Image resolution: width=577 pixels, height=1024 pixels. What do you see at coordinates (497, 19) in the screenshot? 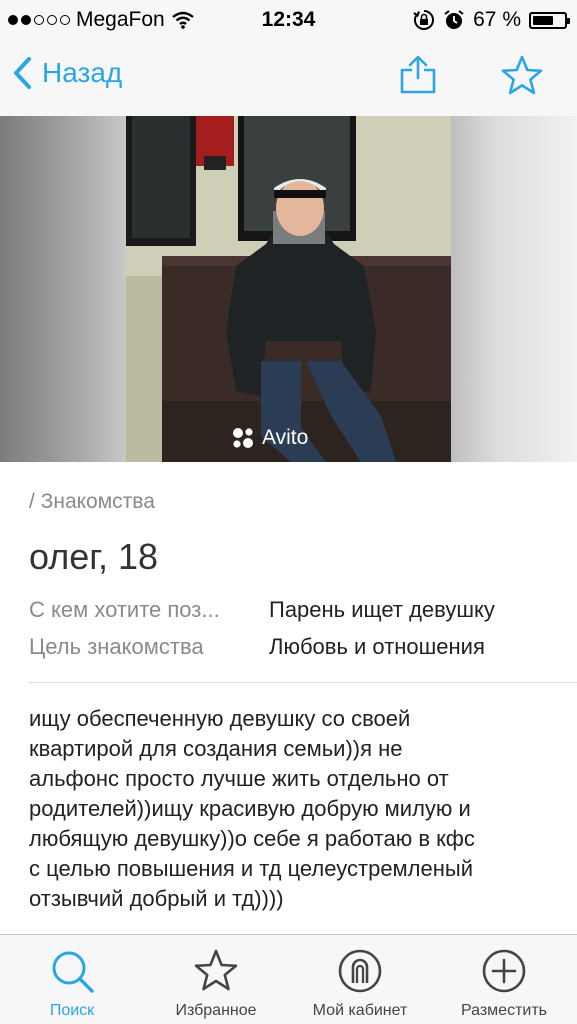
I see `battery-percent: 67 %` at bounding box center [497, 19].